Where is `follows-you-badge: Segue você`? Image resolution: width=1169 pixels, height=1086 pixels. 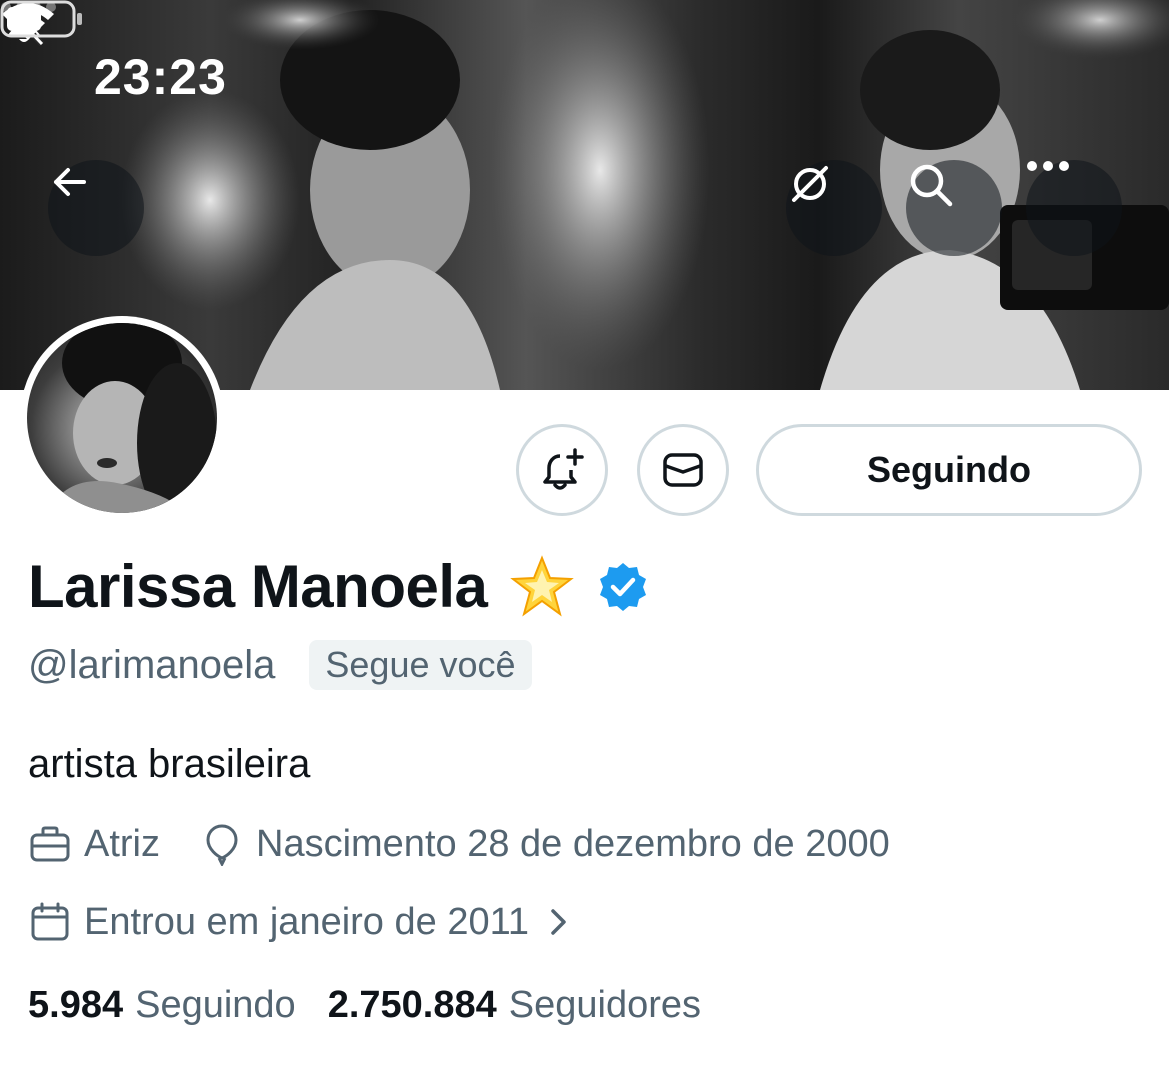
follows-you-badge: Segue você is located at coordinates (420, 665).